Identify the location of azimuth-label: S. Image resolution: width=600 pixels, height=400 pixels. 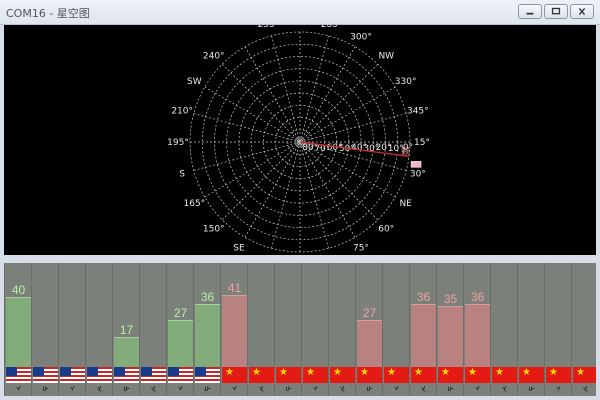
(182, 175).